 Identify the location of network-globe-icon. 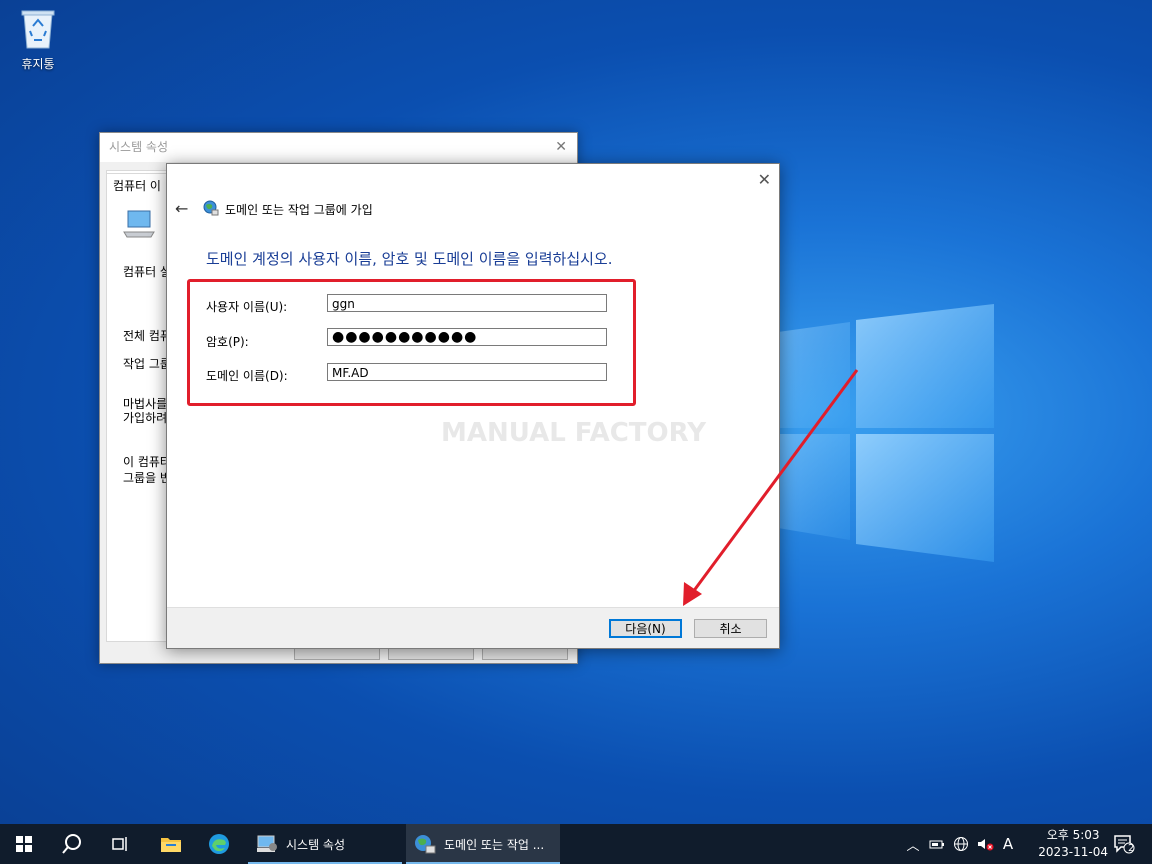
(211, 208).